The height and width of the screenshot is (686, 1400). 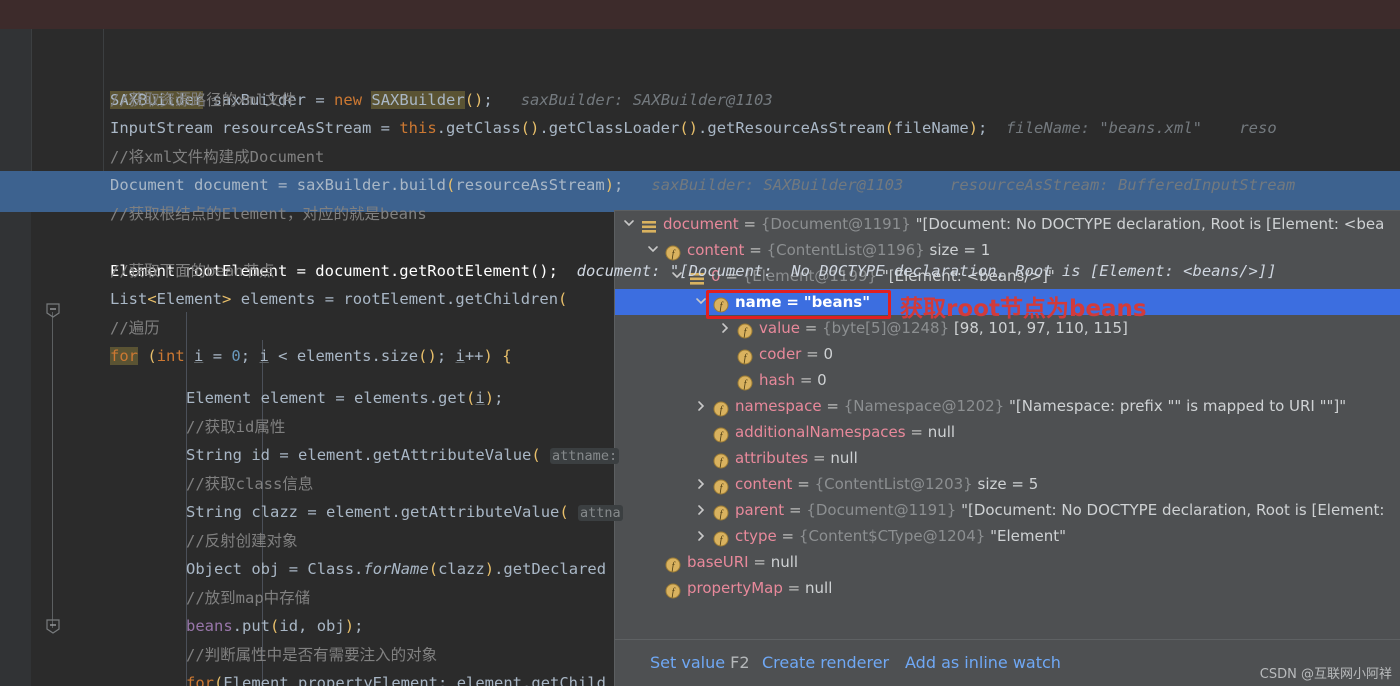 What do you see at coordinates (796, 354) in the screenshot?
I see `variable-label: coder = 0` at bounding box center [796, 354].